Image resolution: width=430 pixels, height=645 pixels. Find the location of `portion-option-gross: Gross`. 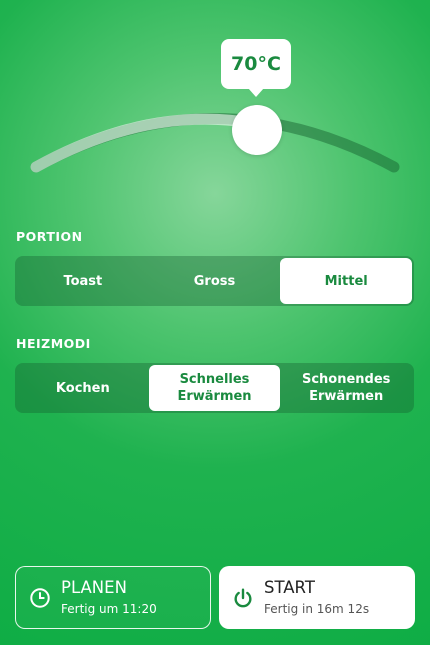

portion-option-gross: Gross is located at coordinates (215, 281).